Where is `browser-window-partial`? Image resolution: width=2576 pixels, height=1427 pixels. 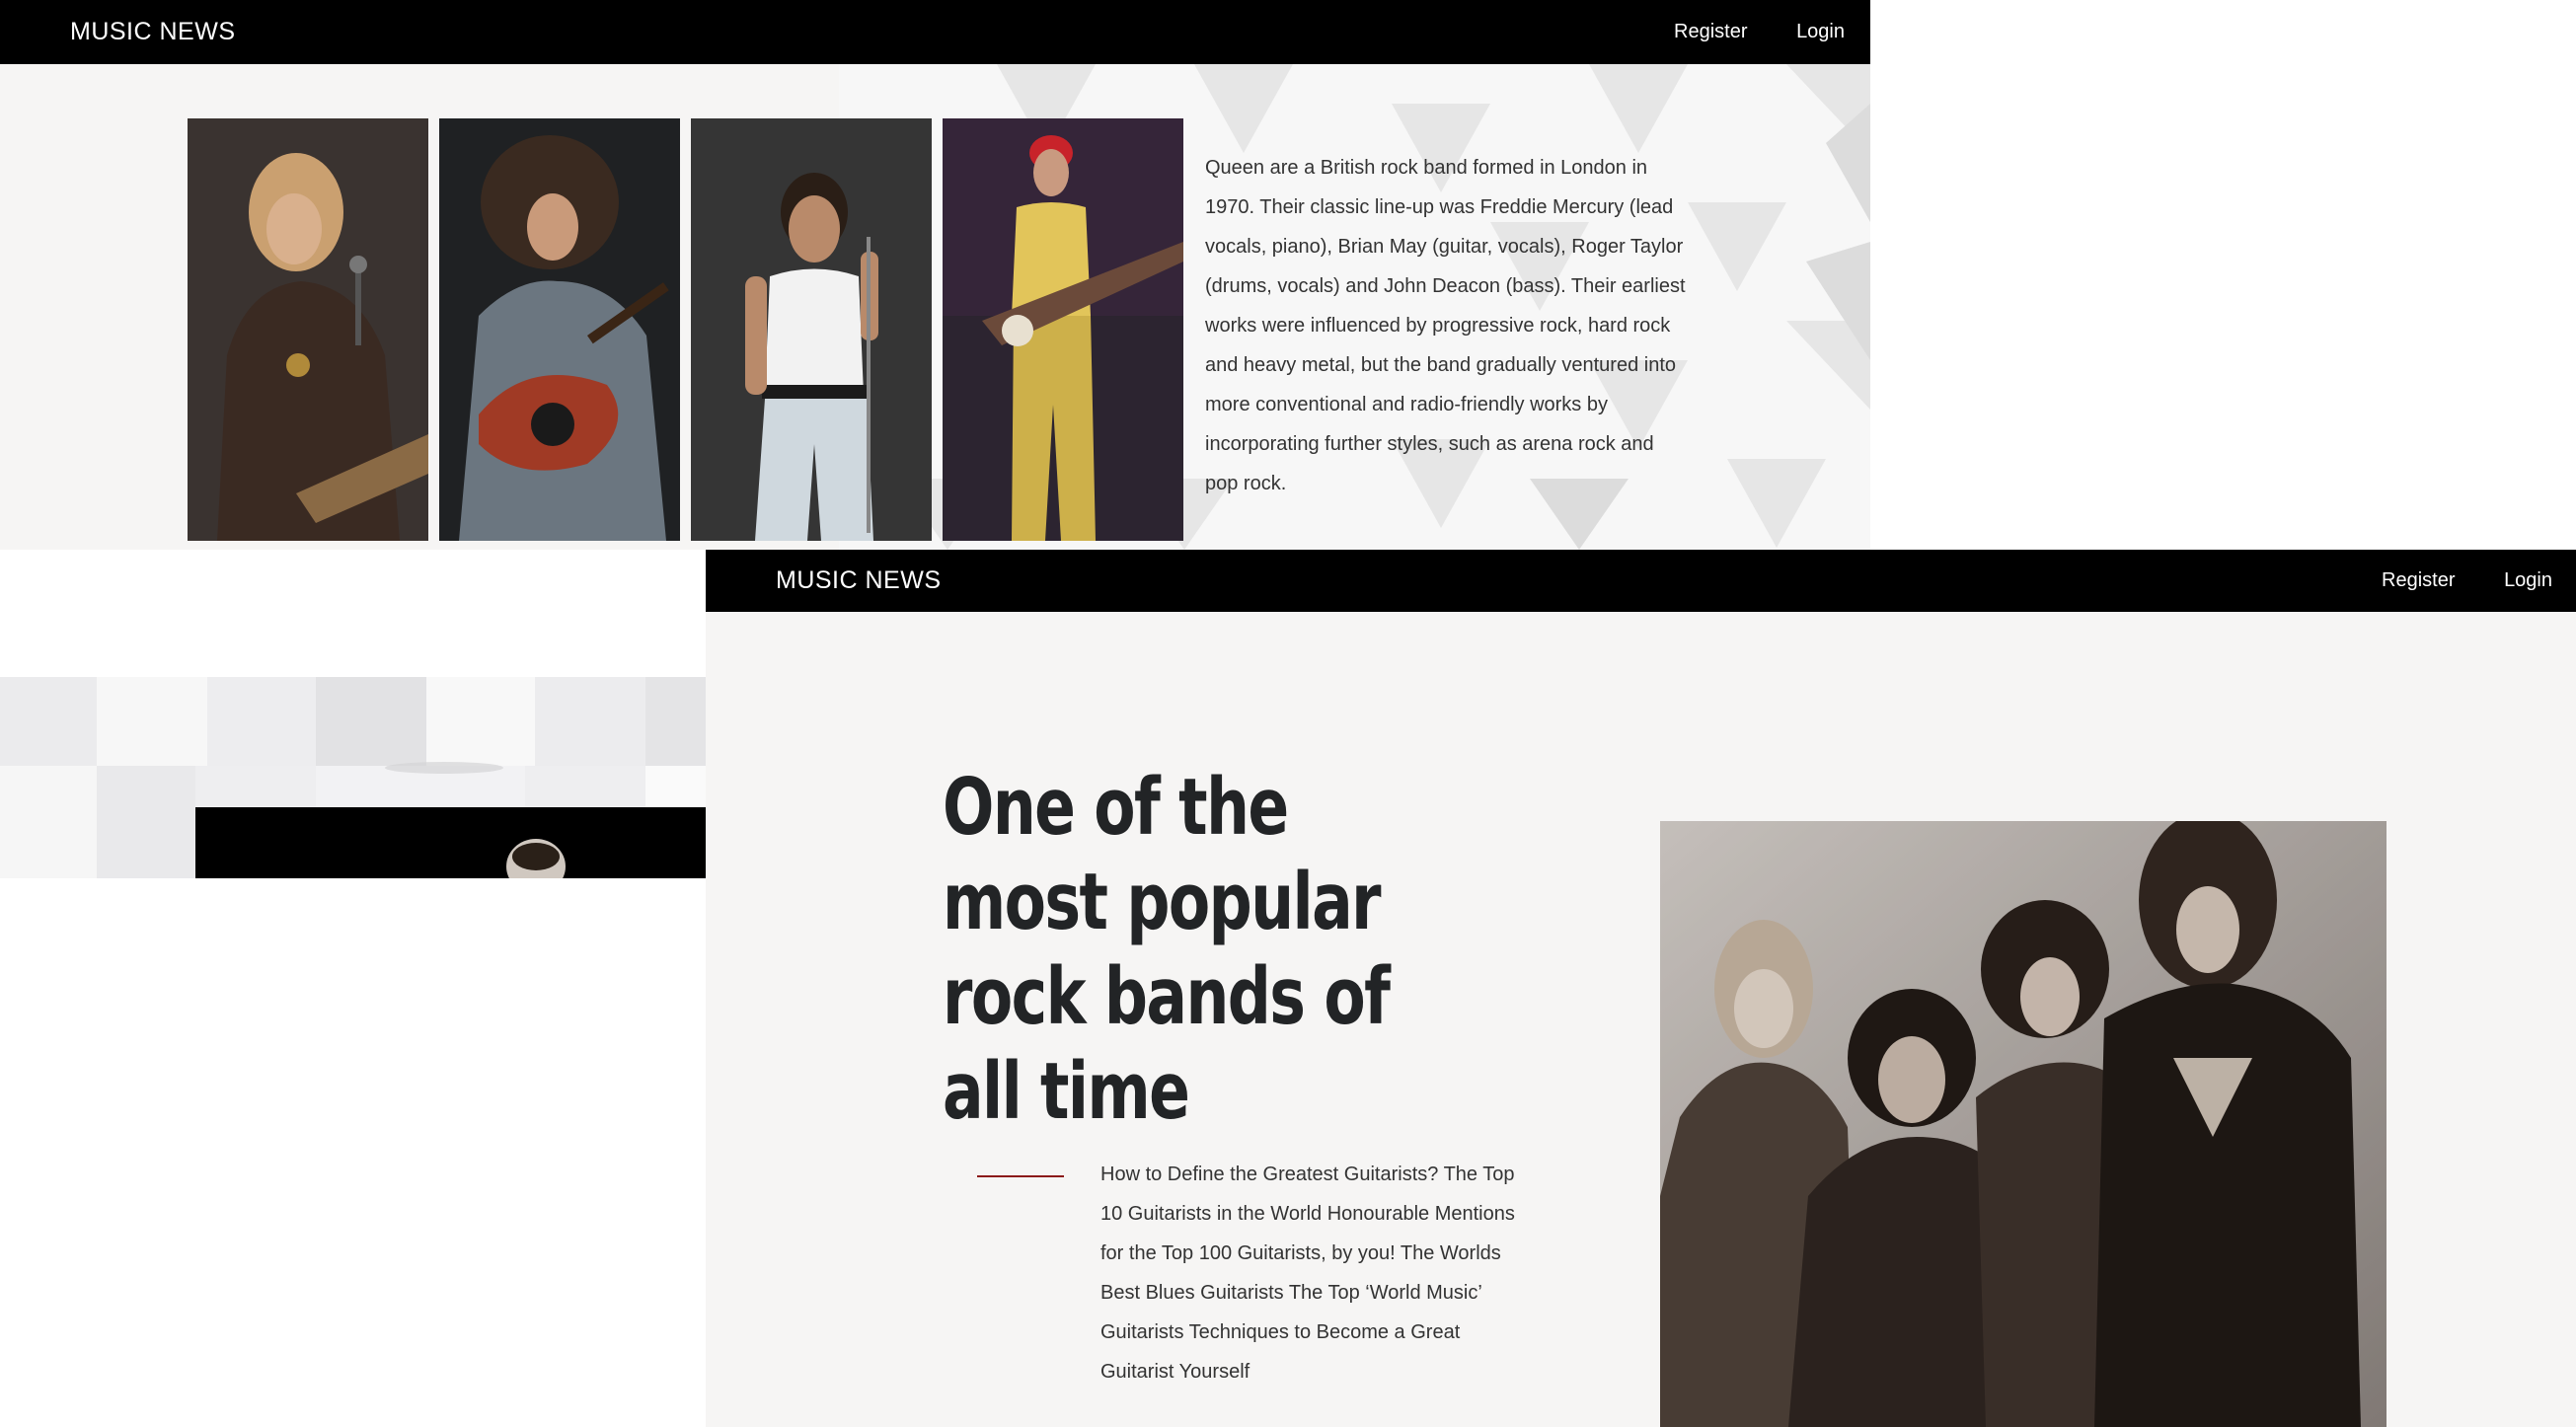 browser-window-partial is located at coordinates (353, 778).